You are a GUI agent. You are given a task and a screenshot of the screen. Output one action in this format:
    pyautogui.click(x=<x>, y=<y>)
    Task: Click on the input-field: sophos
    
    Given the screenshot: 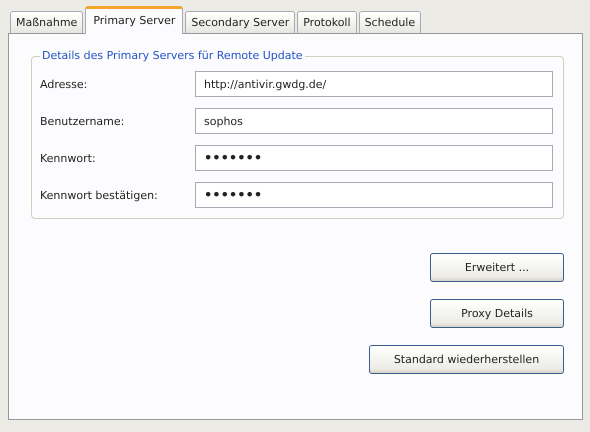 What is the action you would take?
    pyautogui.click(x=374, y=121)
    